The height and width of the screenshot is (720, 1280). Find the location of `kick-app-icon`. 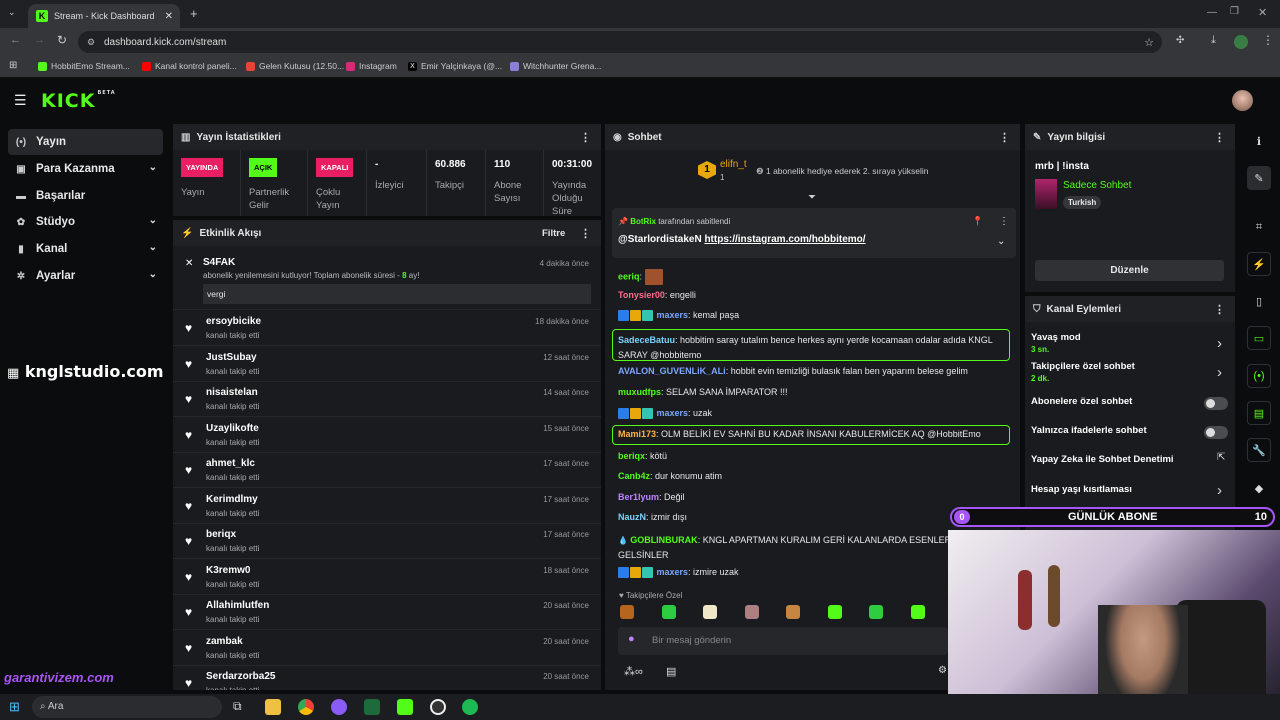

kick-app-icon is located at coordinates (405, 707).